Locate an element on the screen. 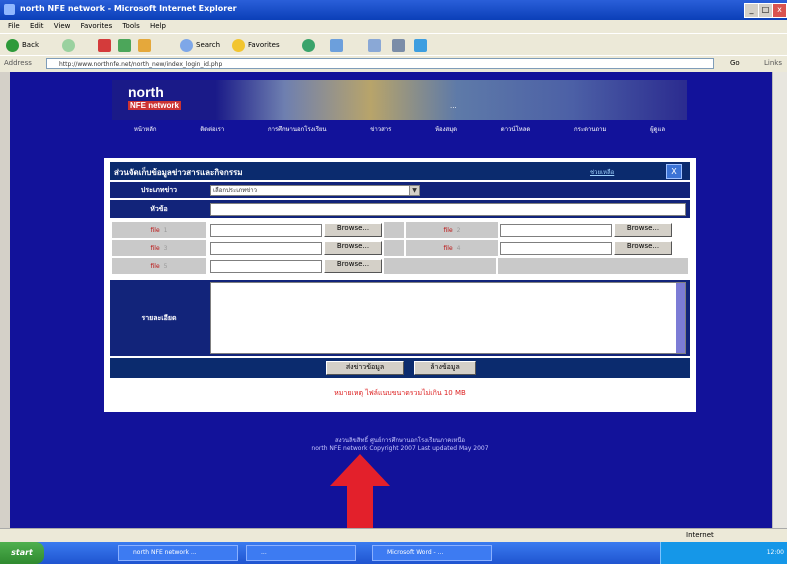 This screenshot has height=564, width=787. detail-row: รายละเอียด is located at coordinates (400, 318).